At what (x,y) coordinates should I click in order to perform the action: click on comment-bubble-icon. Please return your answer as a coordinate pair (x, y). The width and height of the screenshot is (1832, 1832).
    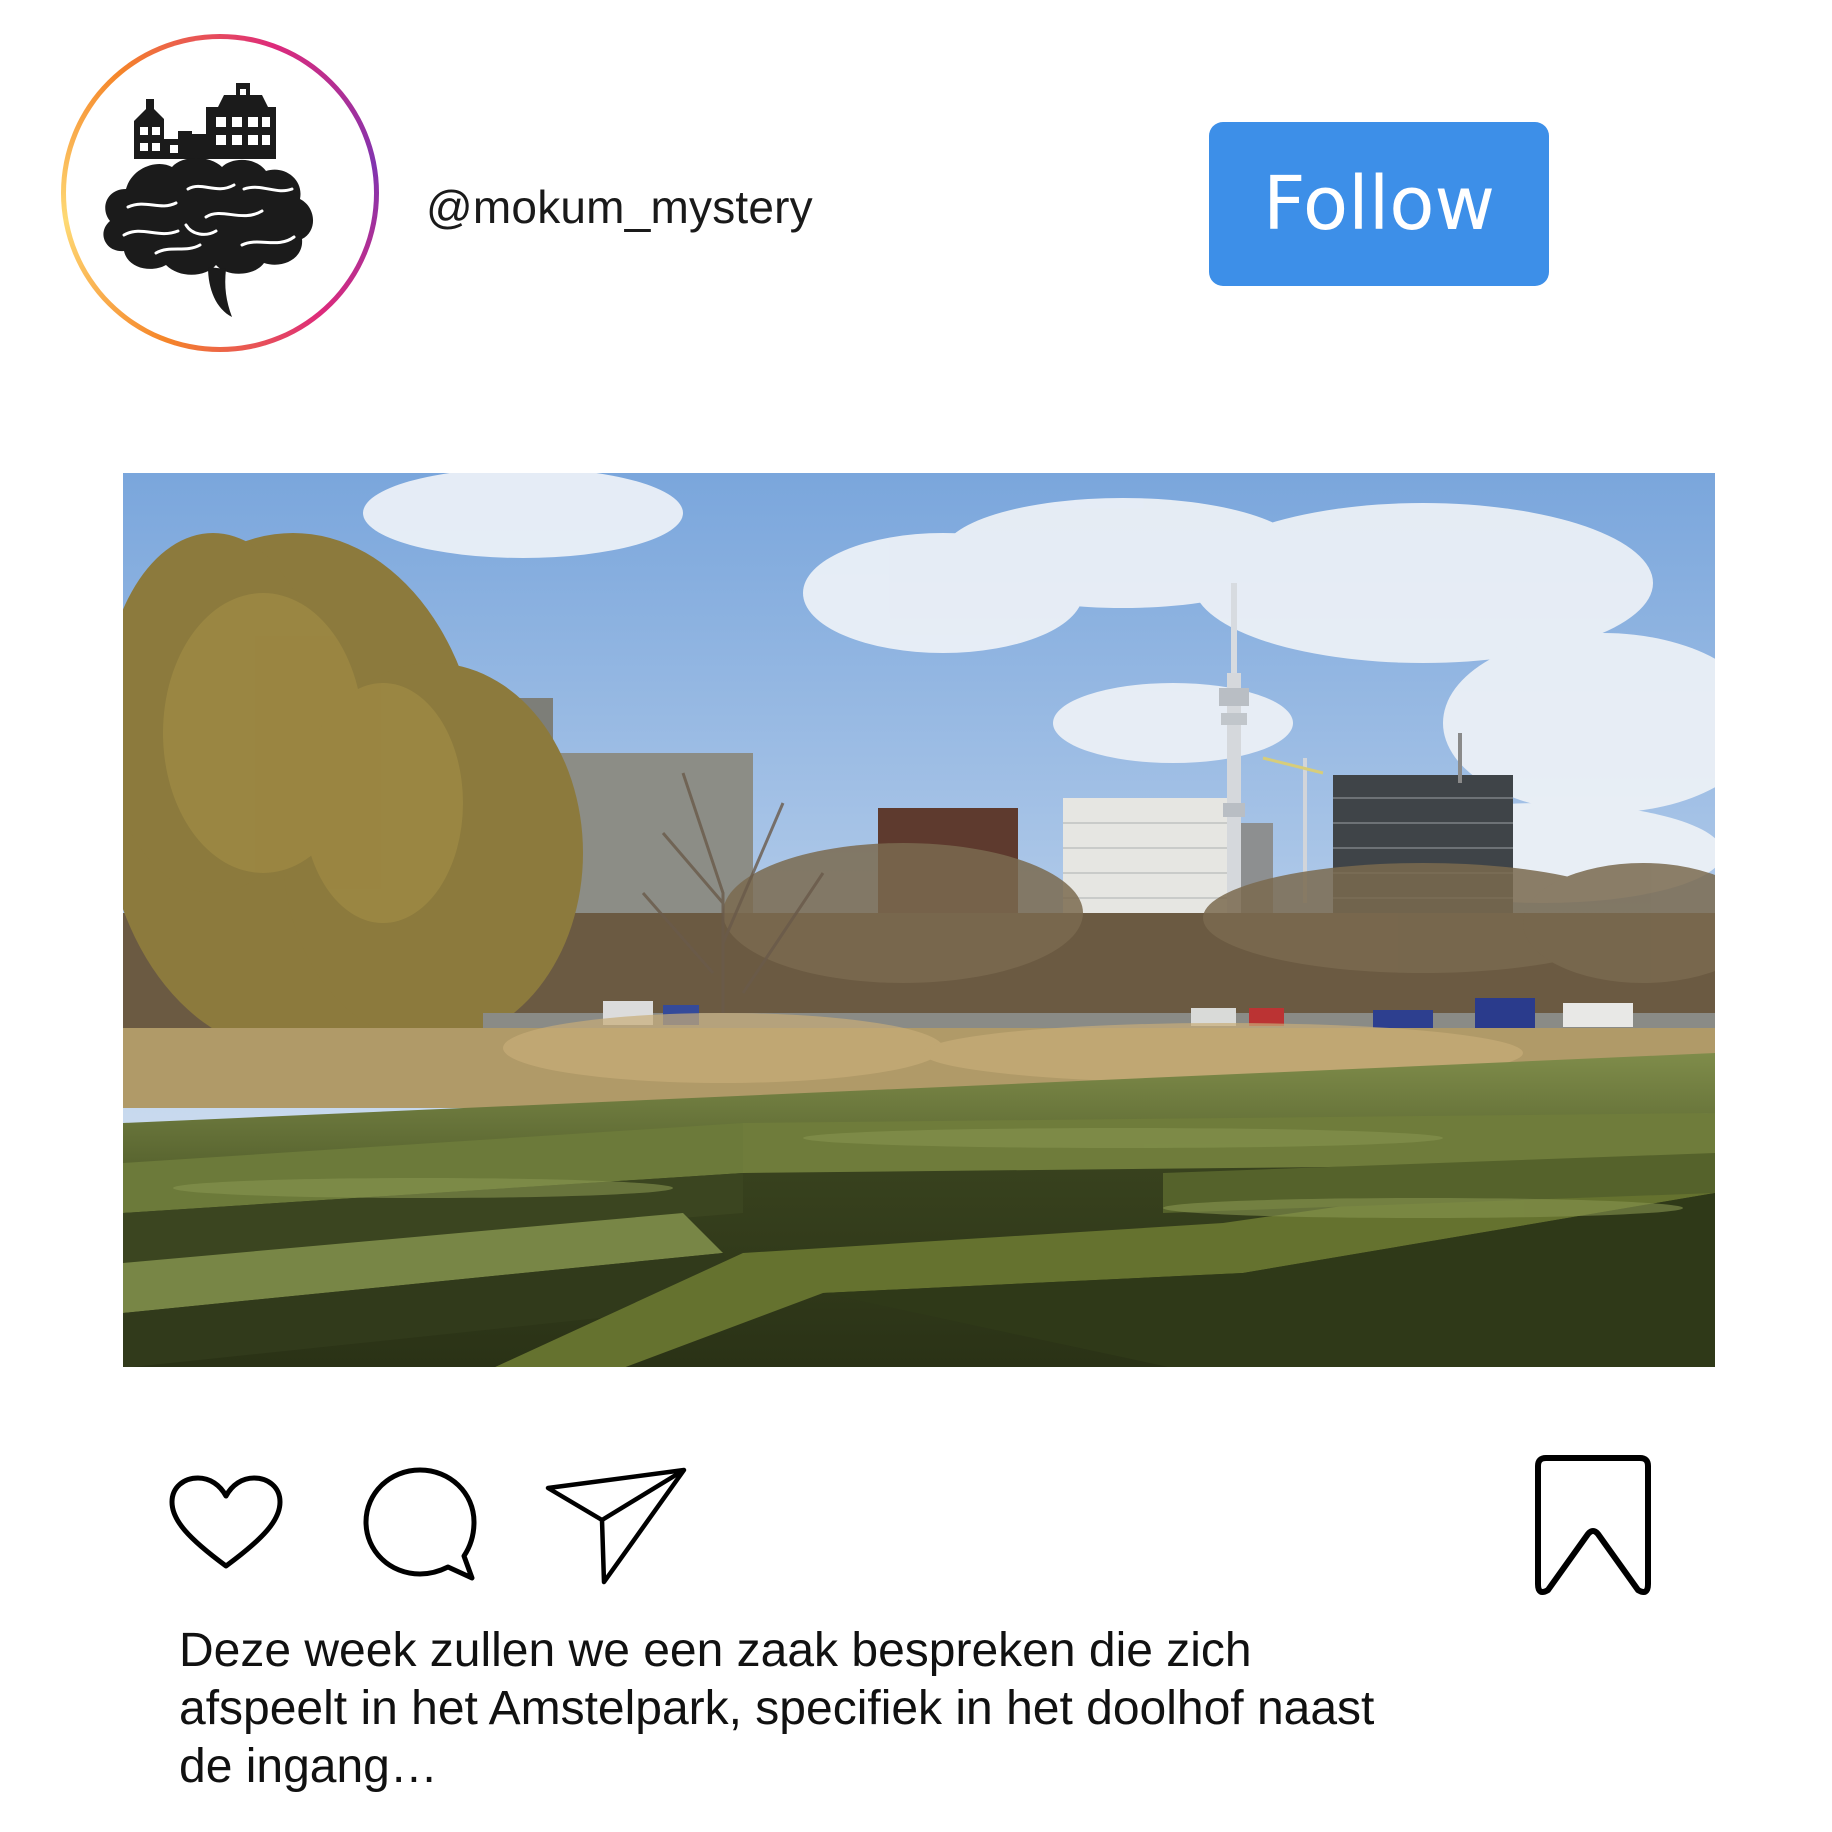
    Looking at the image, I should click on (420, 1525).